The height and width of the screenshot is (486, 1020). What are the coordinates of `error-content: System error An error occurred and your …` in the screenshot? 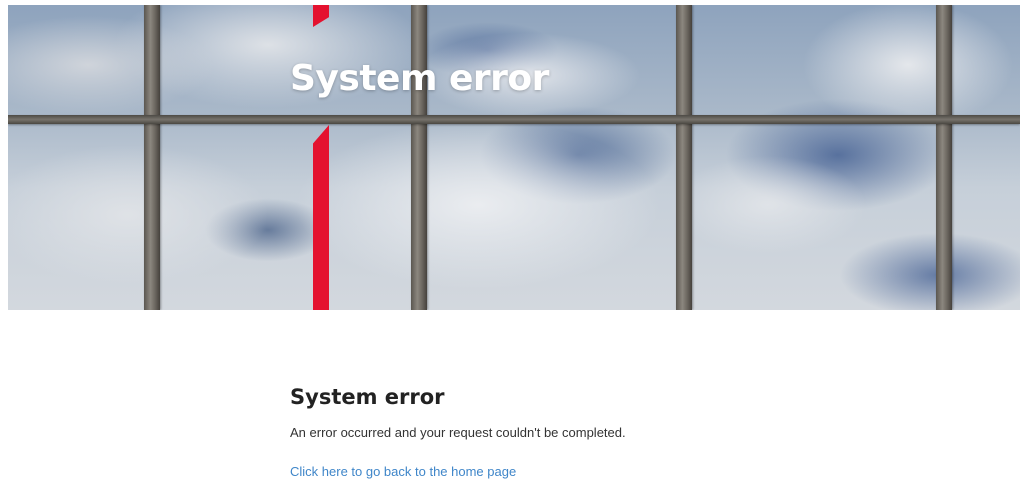 It's located at (590, 431).